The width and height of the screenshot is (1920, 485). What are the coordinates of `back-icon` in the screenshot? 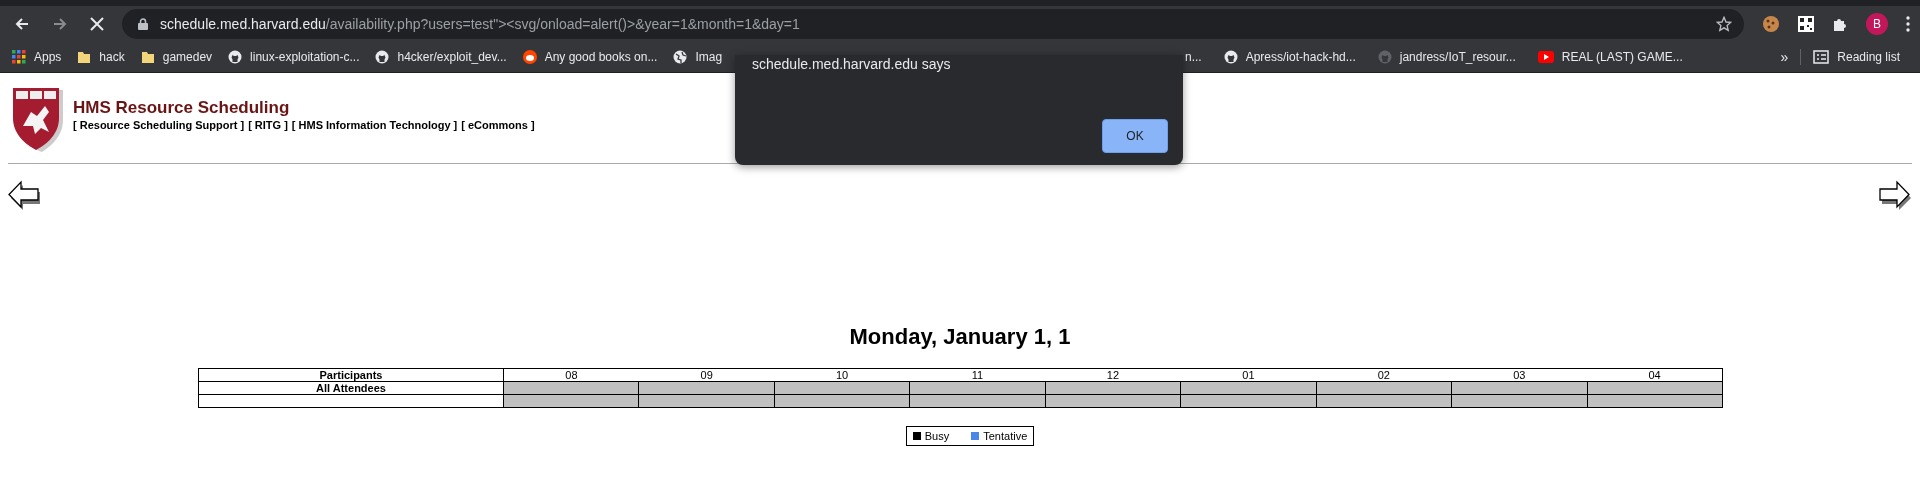 It's located at (22, 24).